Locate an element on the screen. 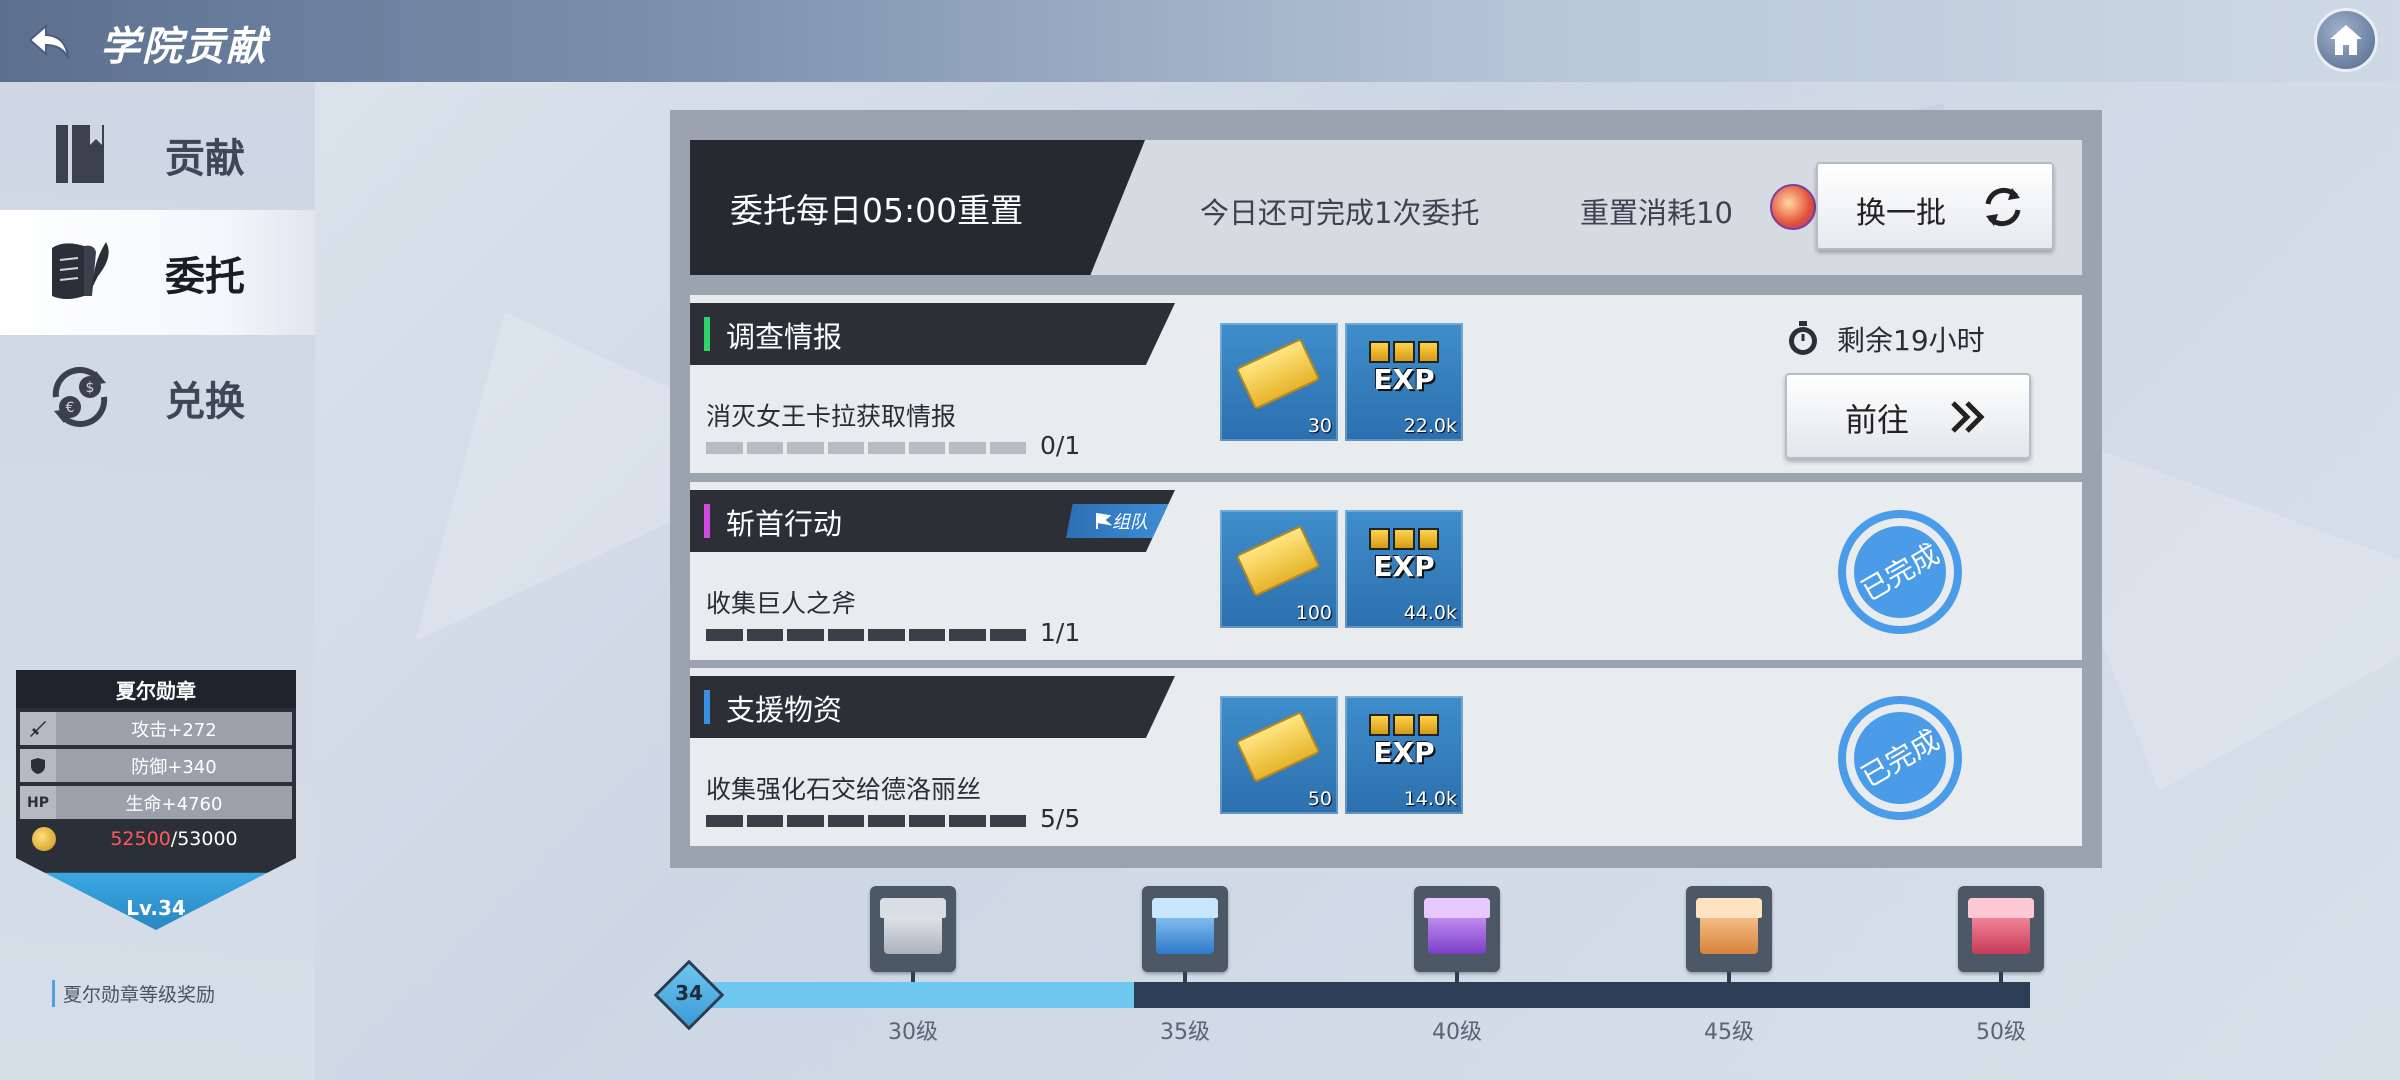 This screenshot has height=1080, width=2400. reward-chest-silver is located at coordinates (913, 929).